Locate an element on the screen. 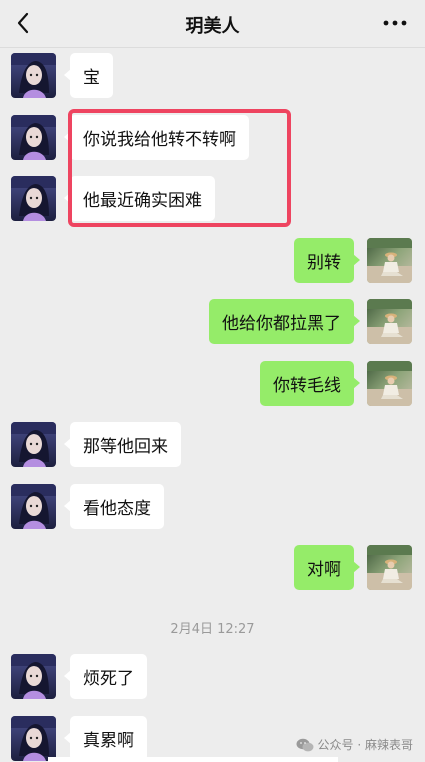  top-bar: 玥美人 is located at coordinates (212, 24).